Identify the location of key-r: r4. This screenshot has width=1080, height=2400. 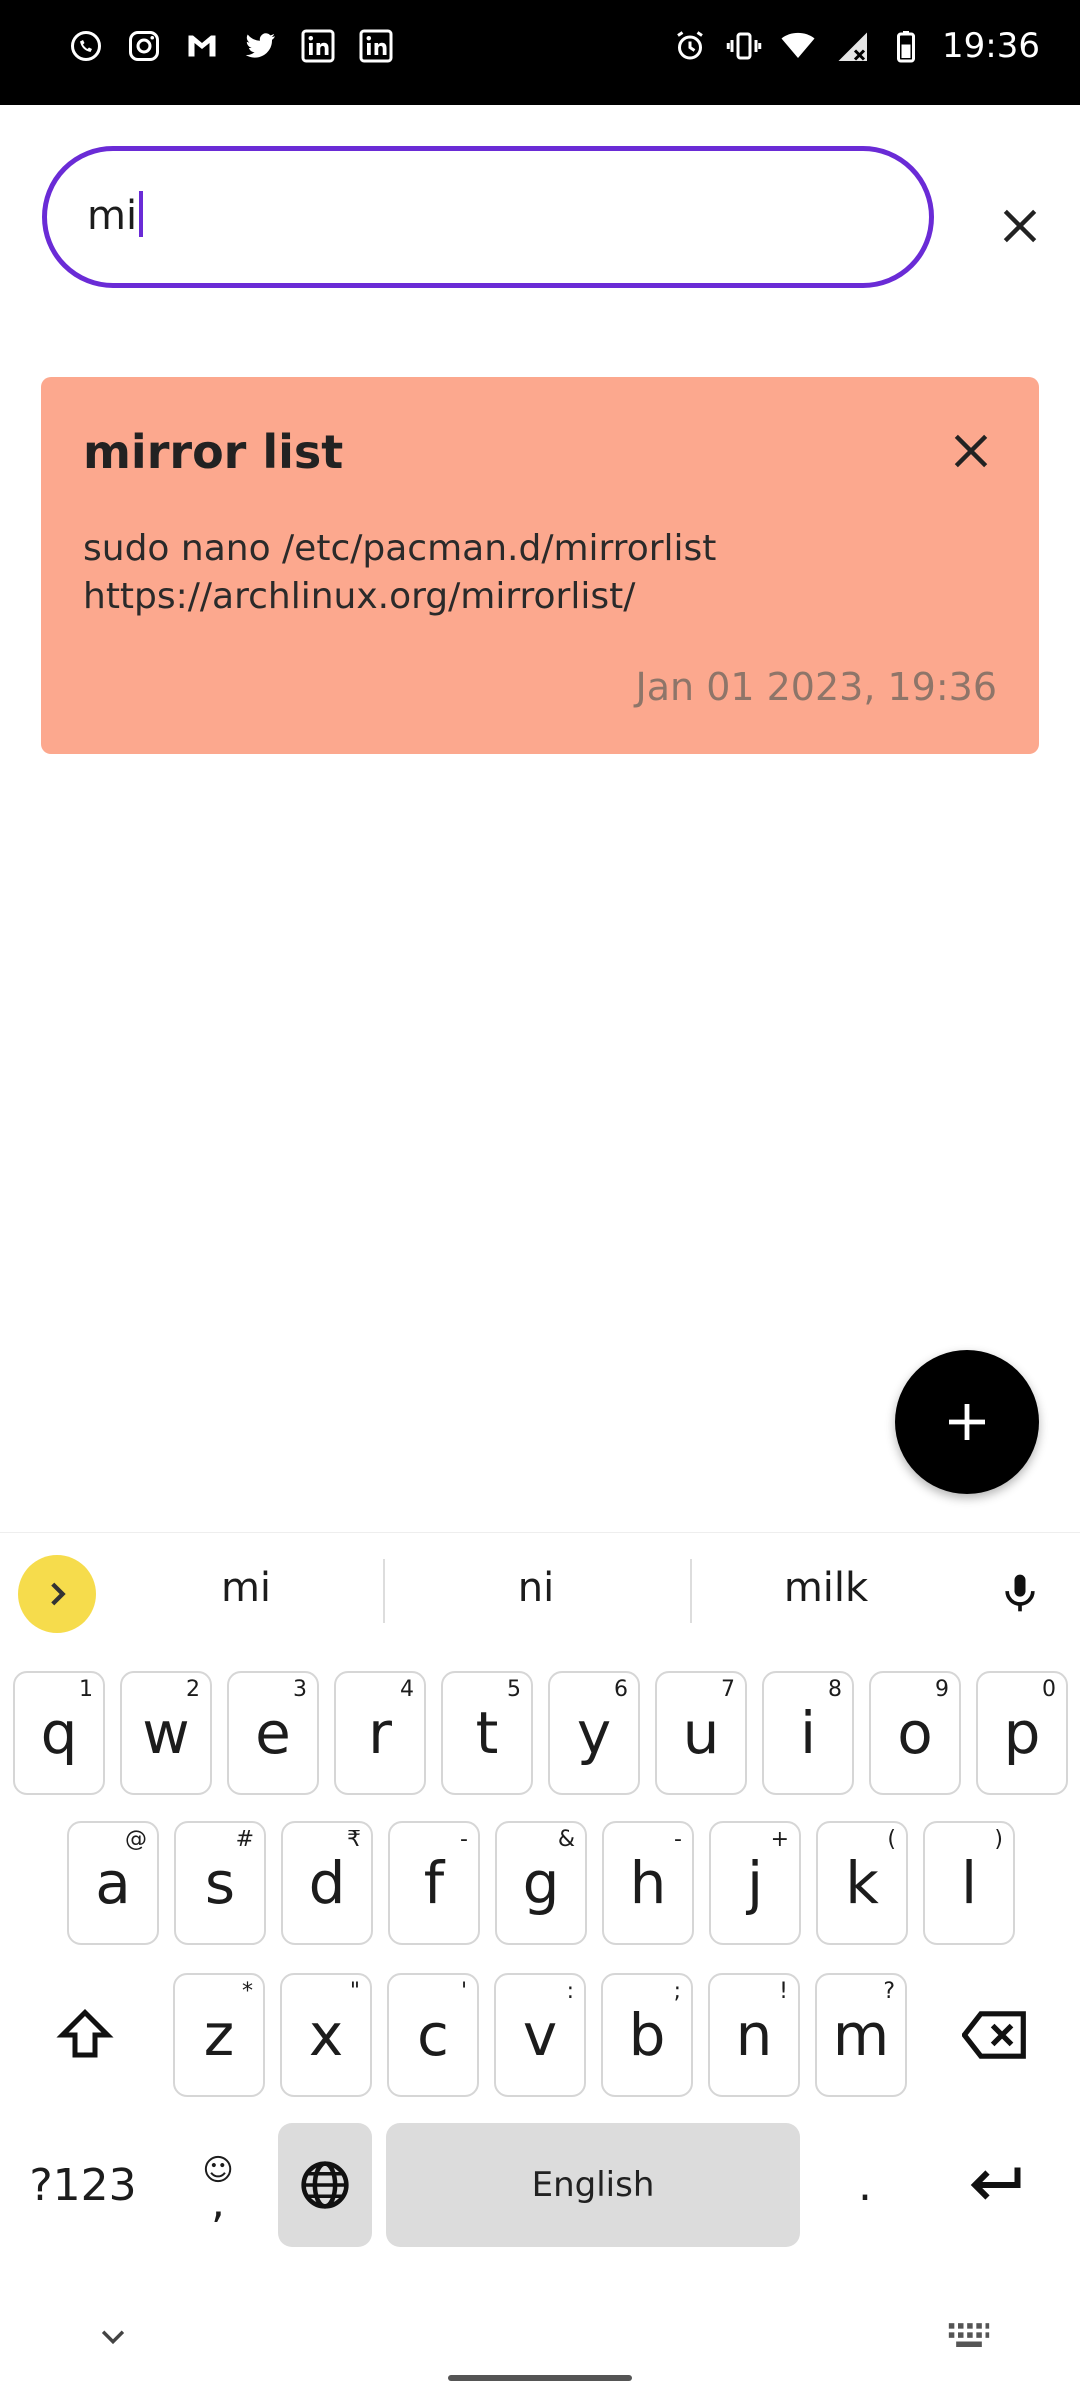
(380, 1733).